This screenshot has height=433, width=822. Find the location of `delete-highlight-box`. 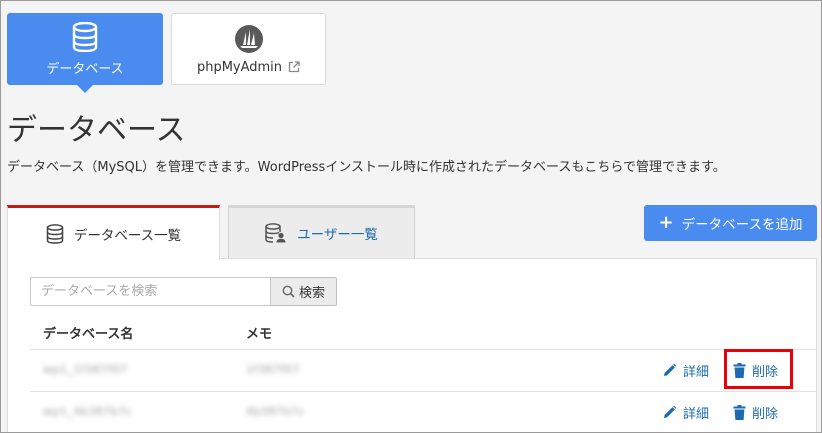

delete-highlight-box is located at coordinates (758, 369).